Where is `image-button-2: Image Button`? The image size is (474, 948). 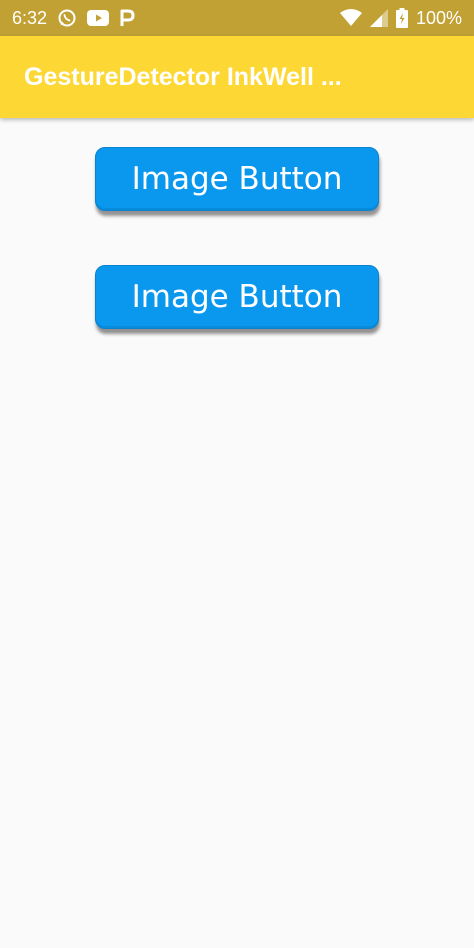
image-button-2: Image Button is located at coordinates (237, 297).